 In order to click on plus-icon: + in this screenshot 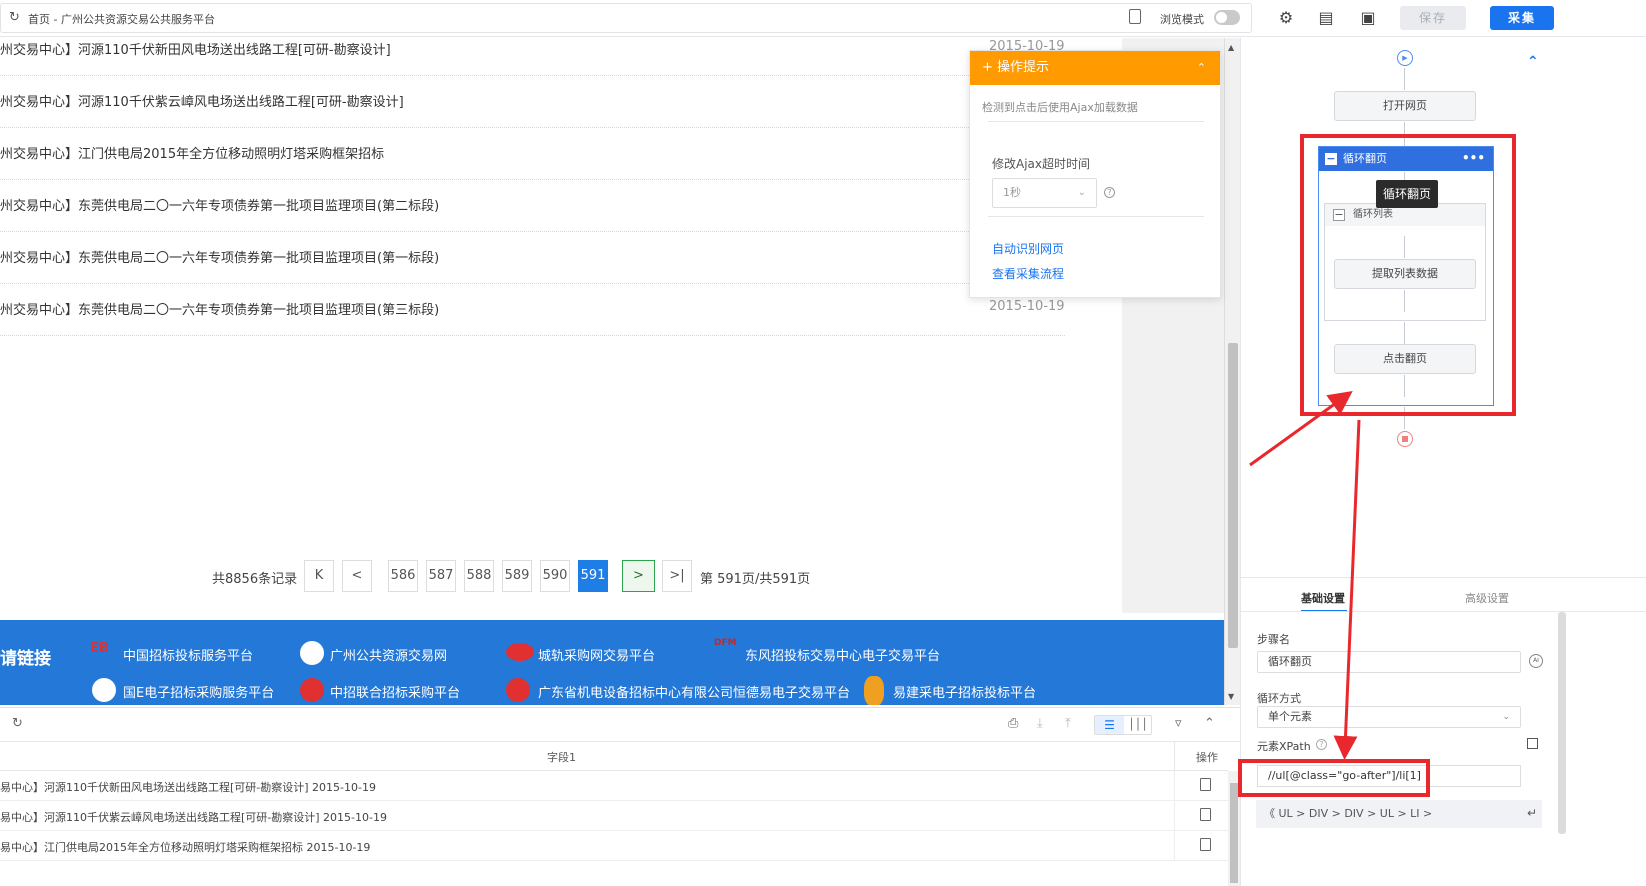, I will do `click(990, 67)`.